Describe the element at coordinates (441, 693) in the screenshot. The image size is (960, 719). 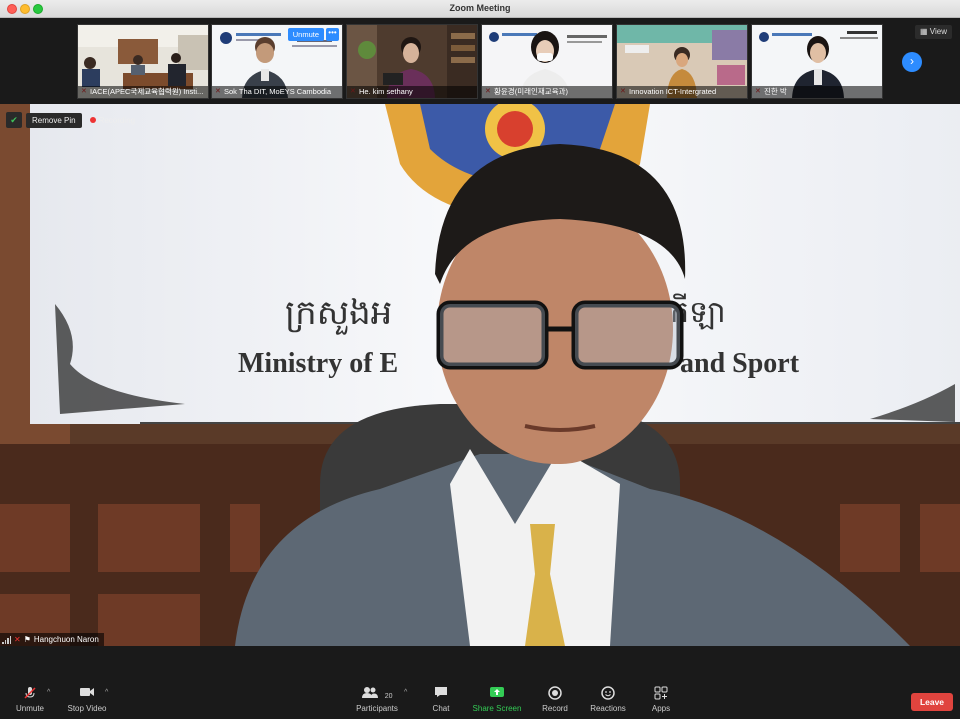
I see `chat-bubble-icon` at that location.